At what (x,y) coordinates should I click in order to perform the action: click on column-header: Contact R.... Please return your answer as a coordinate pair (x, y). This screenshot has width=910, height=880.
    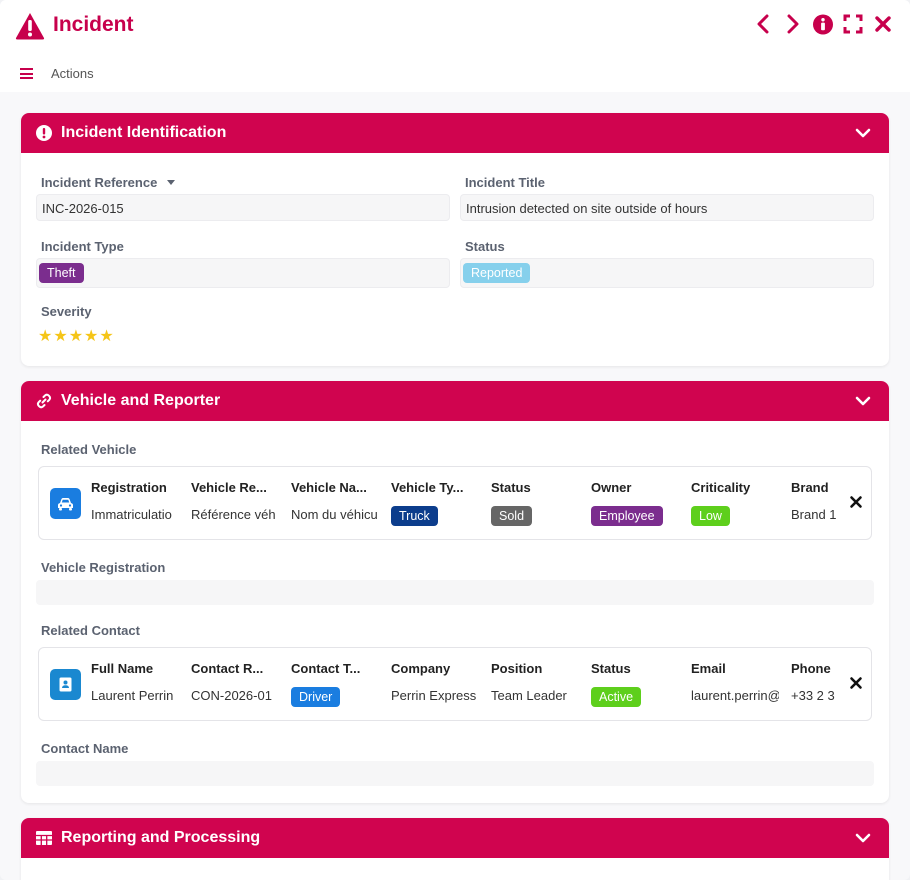
    Looking at the image, I should click on (227, 668).